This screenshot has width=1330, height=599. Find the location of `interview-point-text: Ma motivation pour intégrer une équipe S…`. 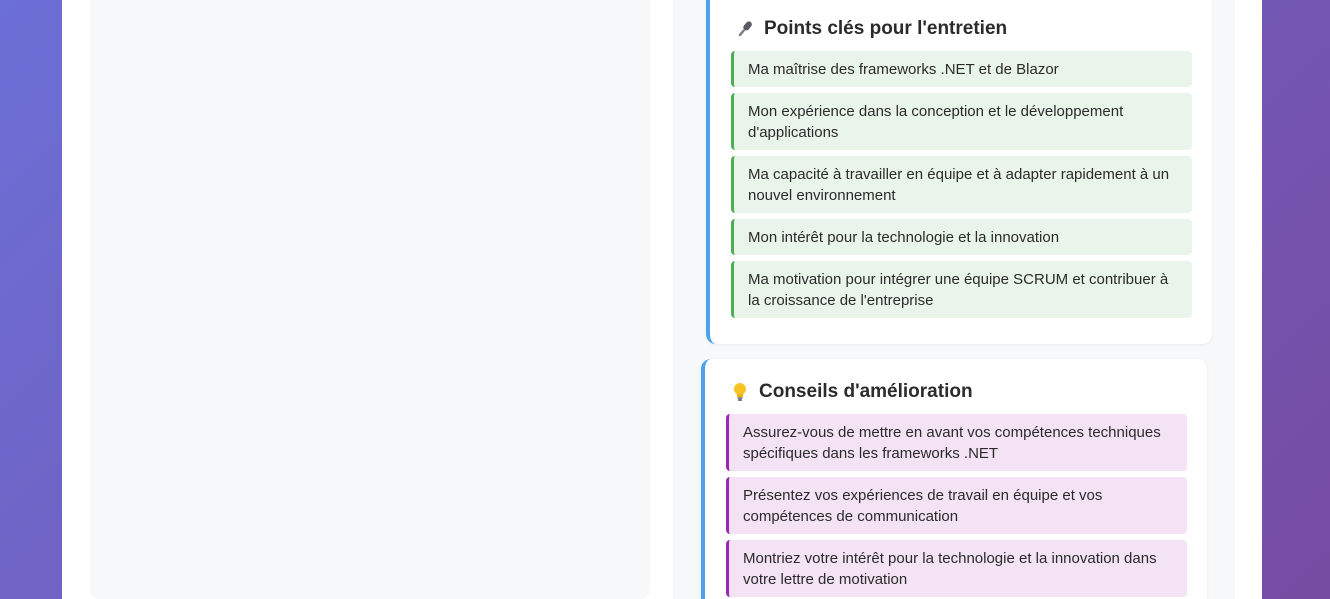

interview-point-text: Ma motivation pour intégrer une équipe S… is located at coordinates (958, 289).